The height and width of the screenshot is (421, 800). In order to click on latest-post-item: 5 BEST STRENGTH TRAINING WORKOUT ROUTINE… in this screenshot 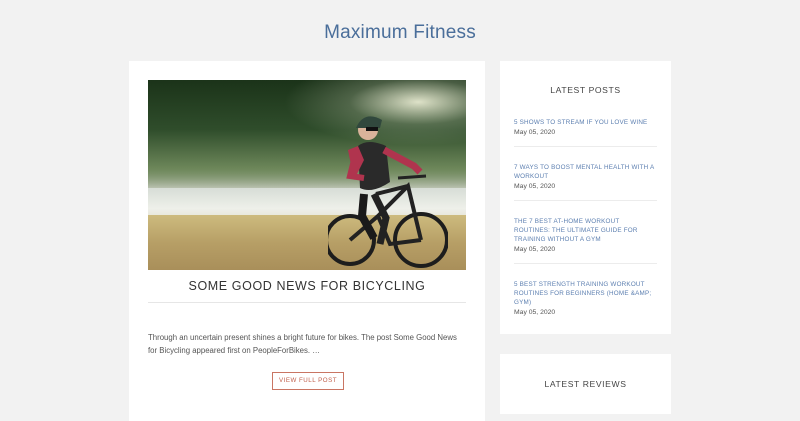, I will do `click(585, 298)`.